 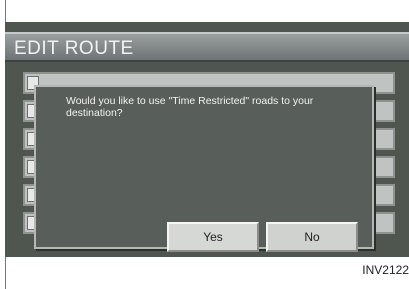 I want to click on window-title: EDIT ROUTE, so click(x=74, y=48).